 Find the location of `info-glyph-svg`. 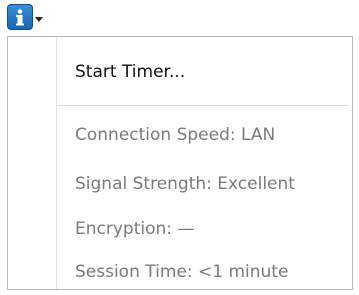

info-glyph-svg is located at coordinates (20, 17).